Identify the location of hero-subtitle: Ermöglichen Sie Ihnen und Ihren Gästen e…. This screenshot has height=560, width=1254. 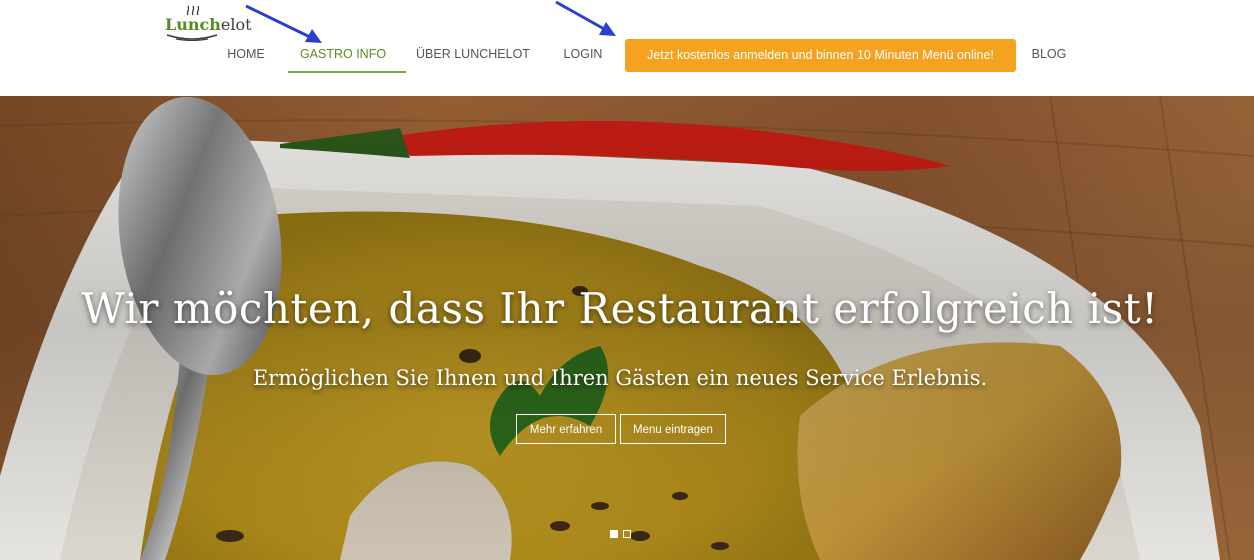
(620, 378).